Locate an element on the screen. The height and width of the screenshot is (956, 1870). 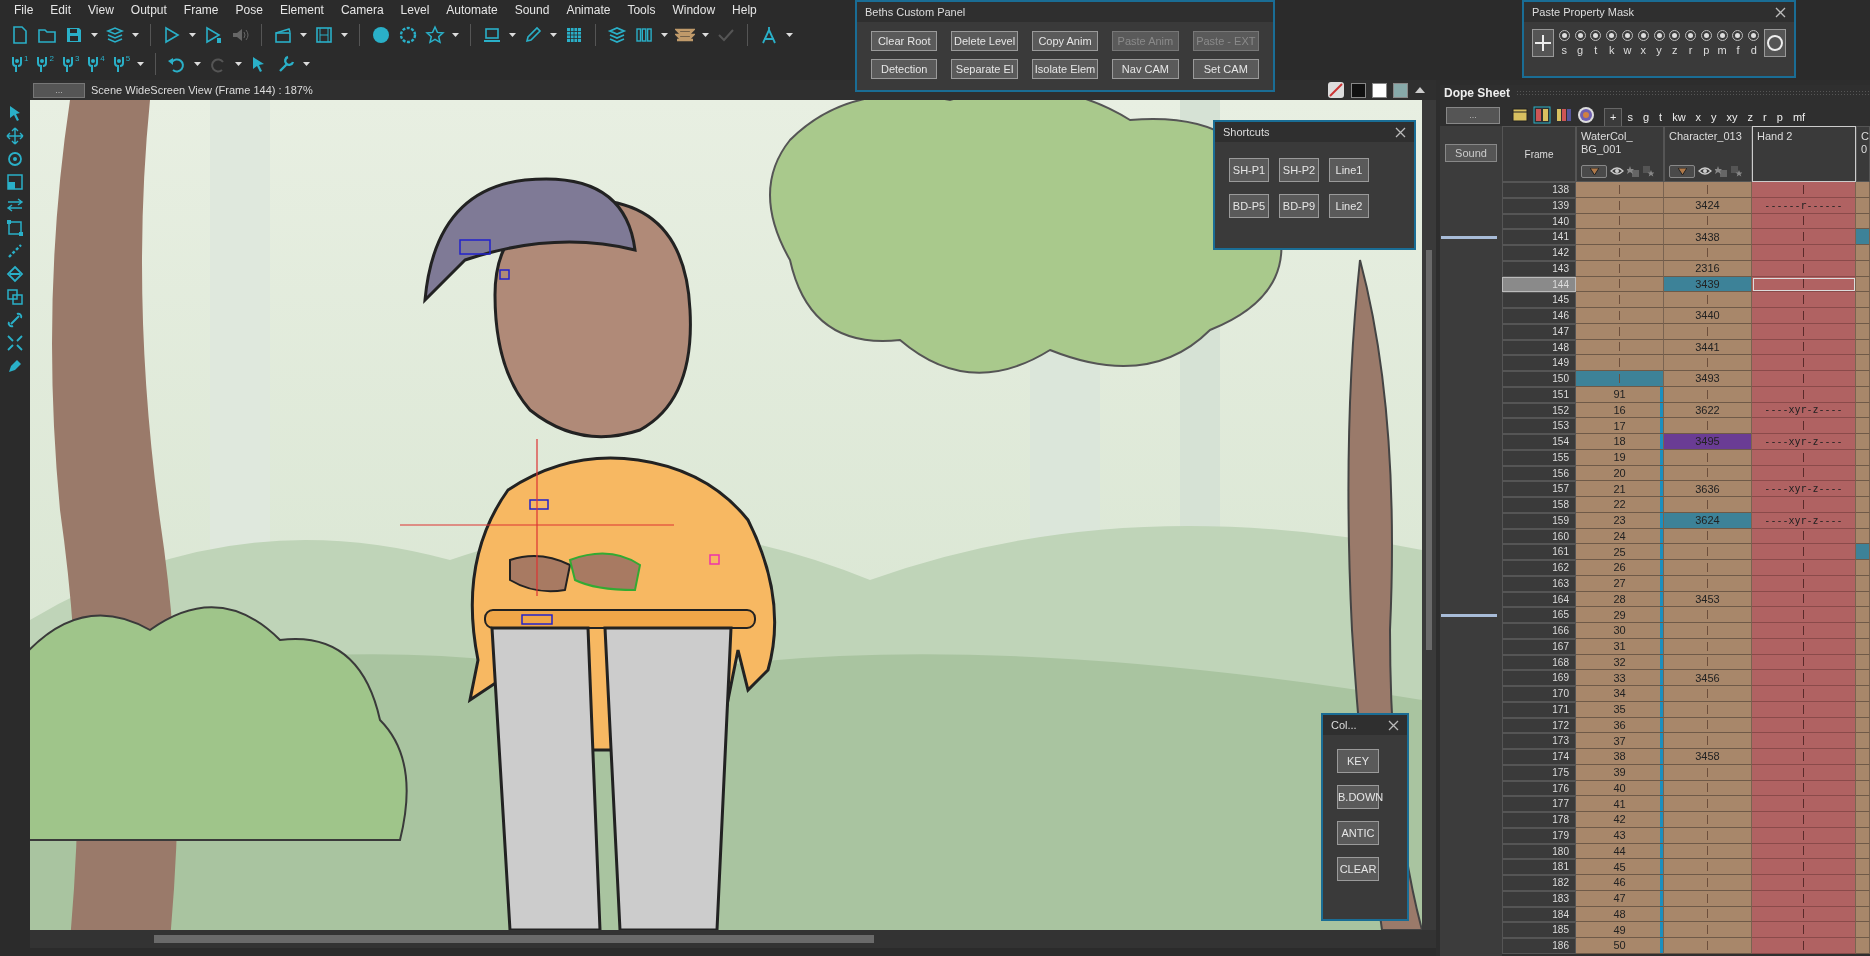
menu-item: Window is located at coordinates (694, 10).